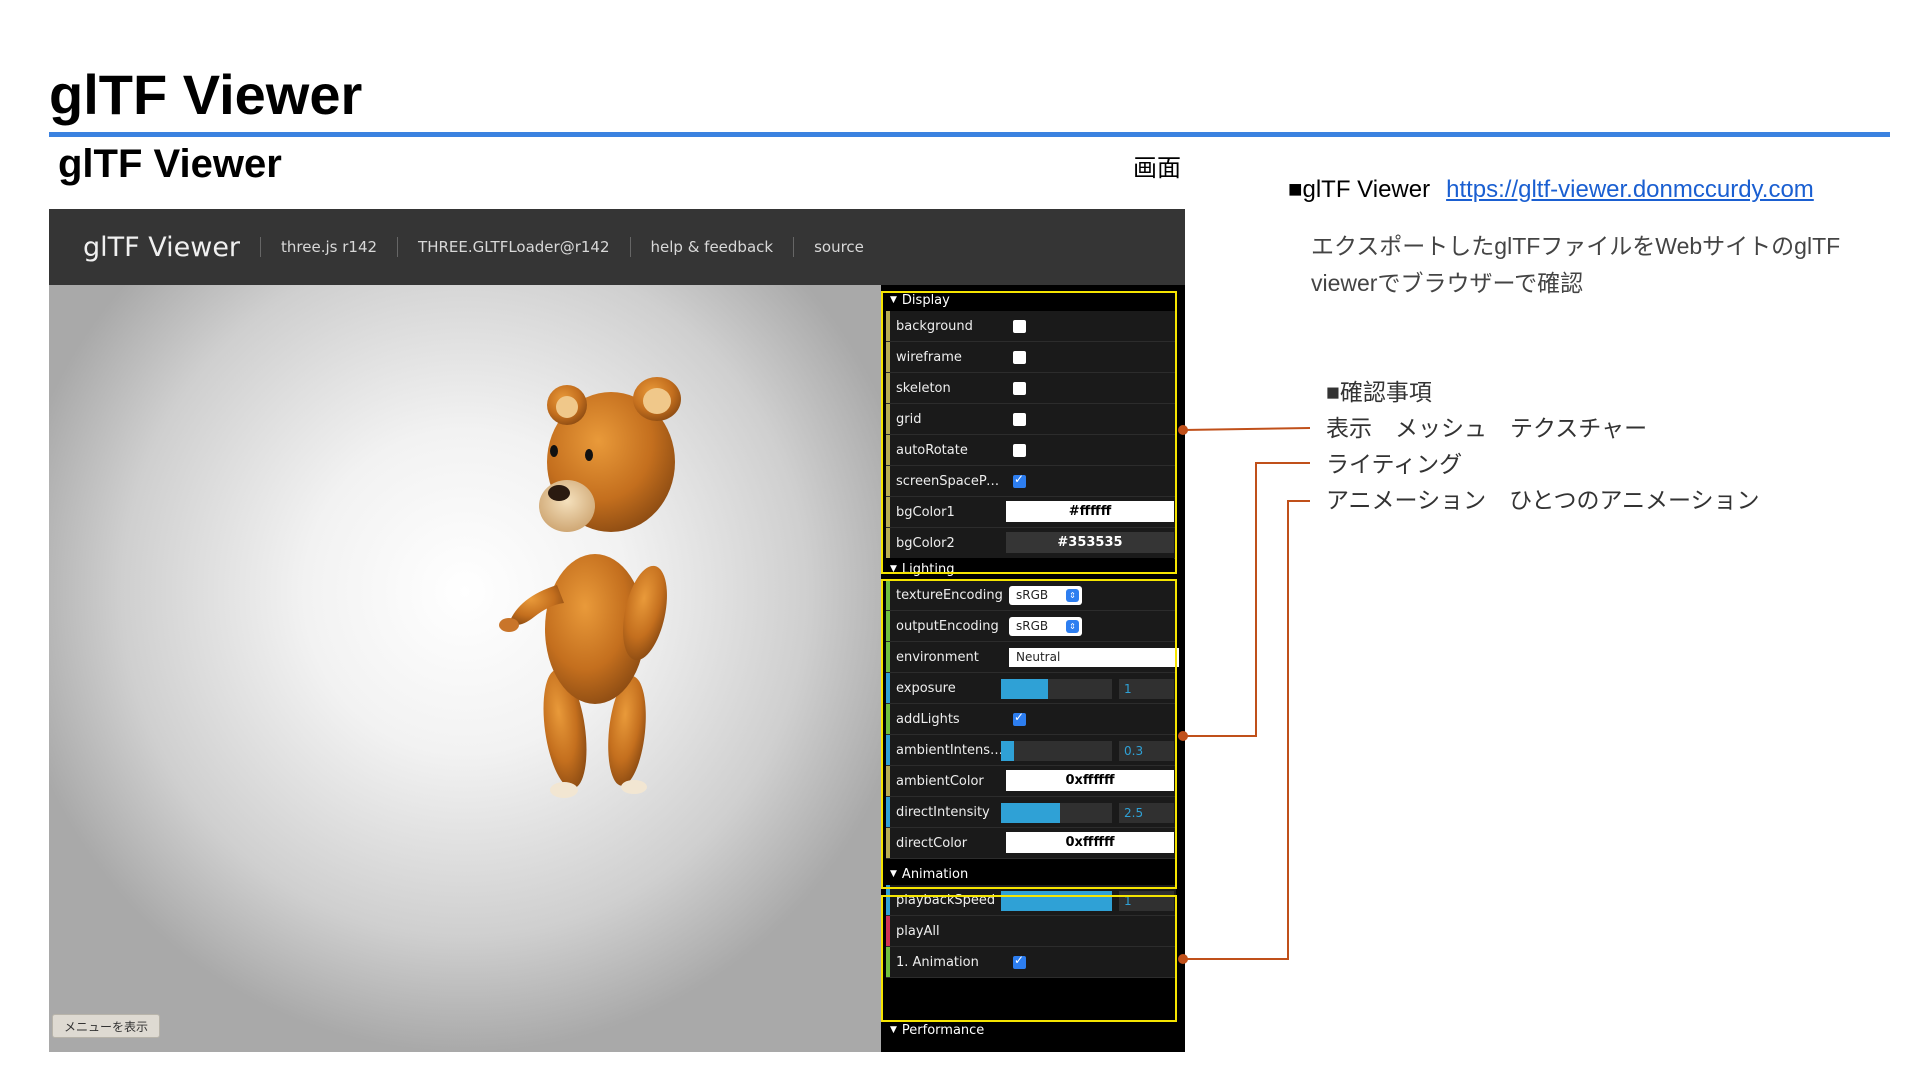  What do you see at coordinates (1246, 599) in the screenshot?
I see `connector-lighting` at bounding box center [1246, 599].